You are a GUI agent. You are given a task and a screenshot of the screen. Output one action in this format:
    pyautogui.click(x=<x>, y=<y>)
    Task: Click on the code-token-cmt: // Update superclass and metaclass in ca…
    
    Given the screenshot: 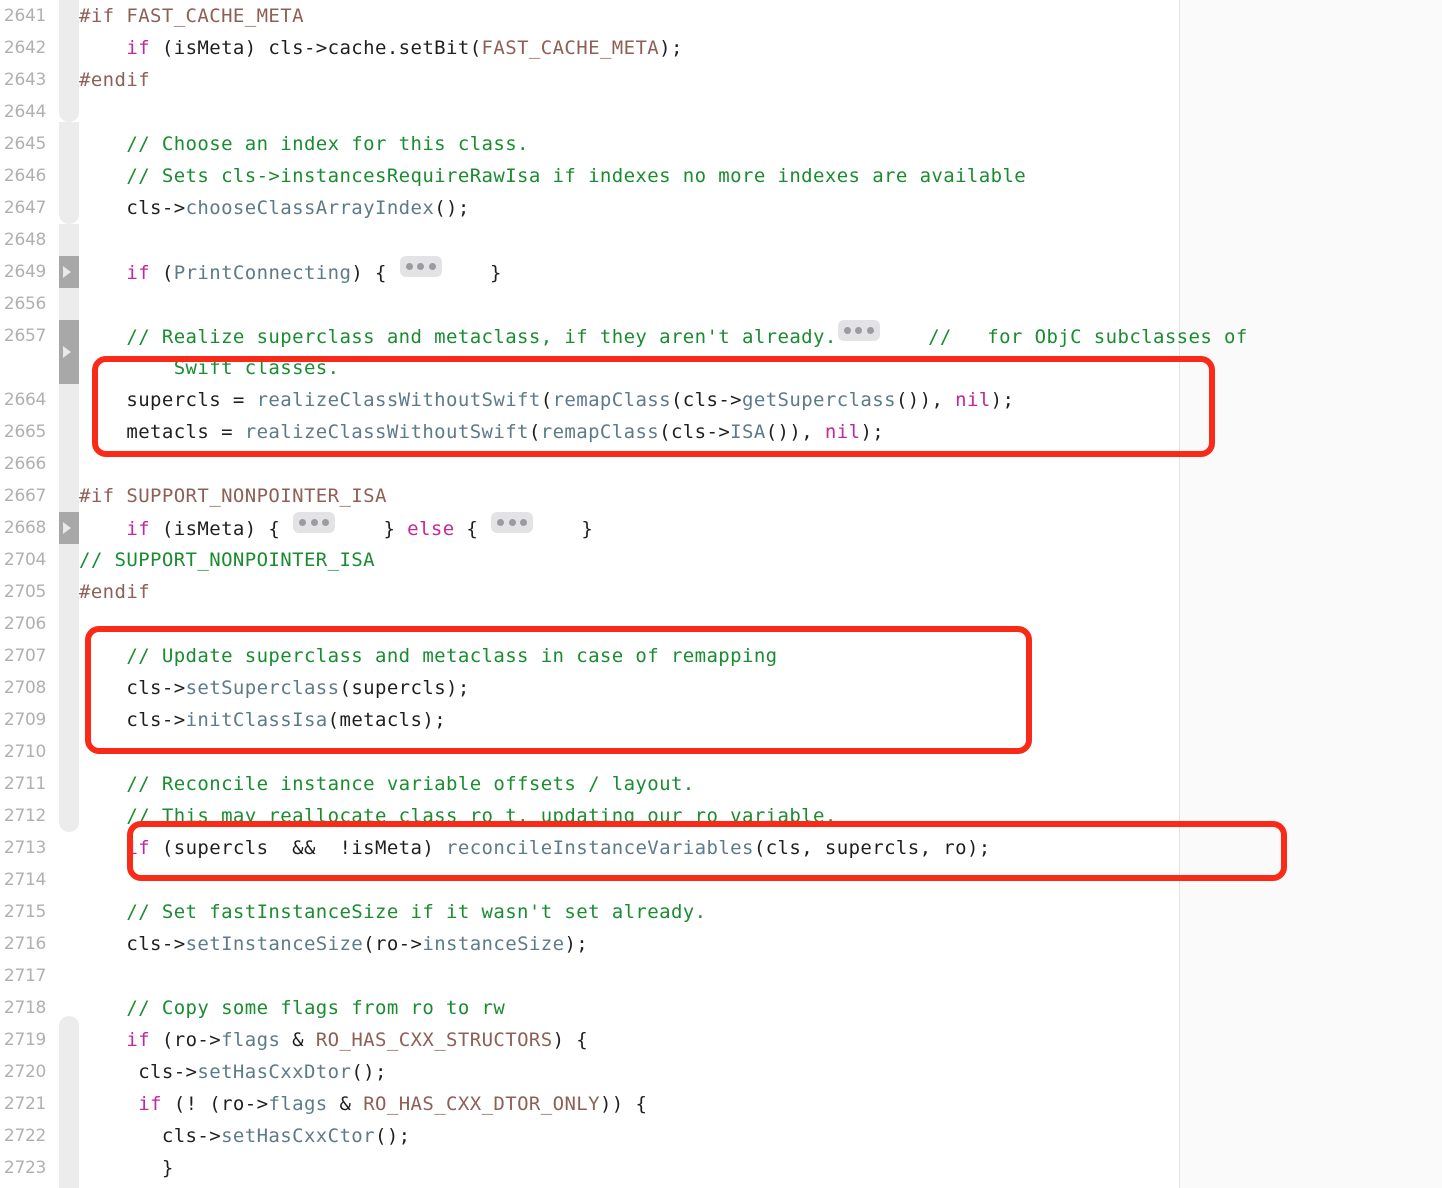 What is the action you would take?
    pyautogui.click(x=452, y=656)
    